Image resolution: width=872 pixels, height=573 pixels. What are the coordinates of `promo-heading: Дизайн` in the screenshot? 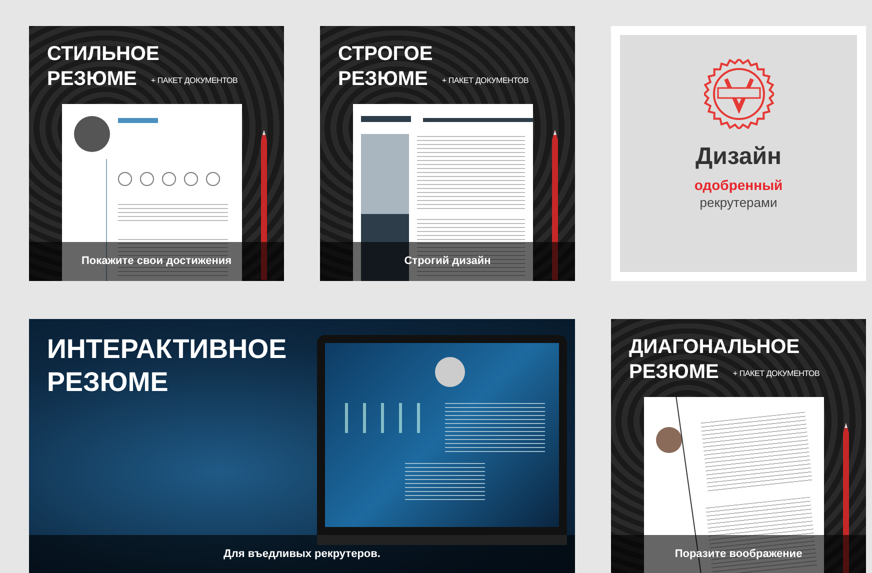 It's located at (738, 157).